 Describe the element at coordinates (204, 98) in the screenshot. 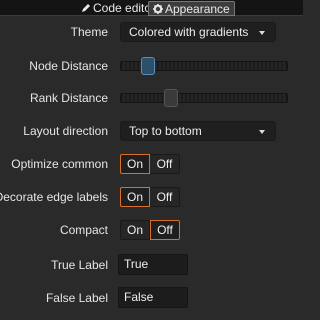

I see `rank-distance-slider` at that location.